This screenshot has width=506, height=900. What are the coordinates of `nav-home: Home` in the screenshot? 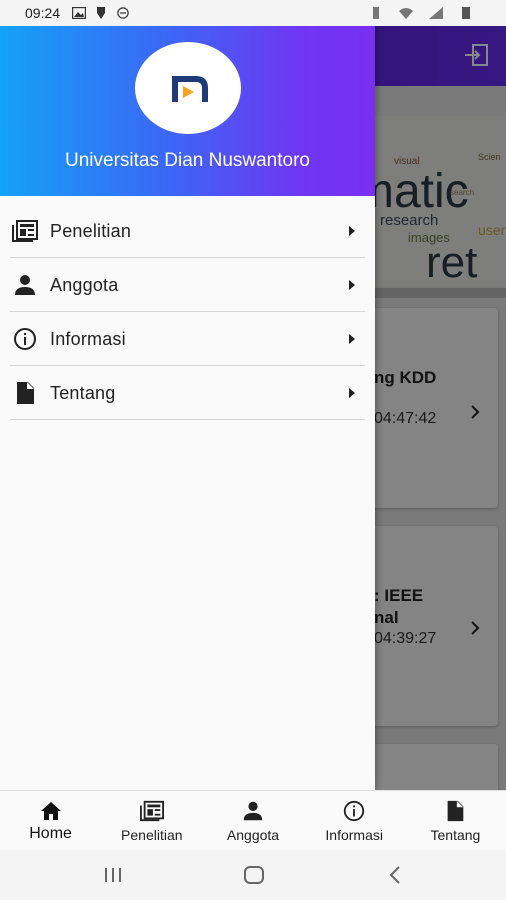 It's located at (50, 820).